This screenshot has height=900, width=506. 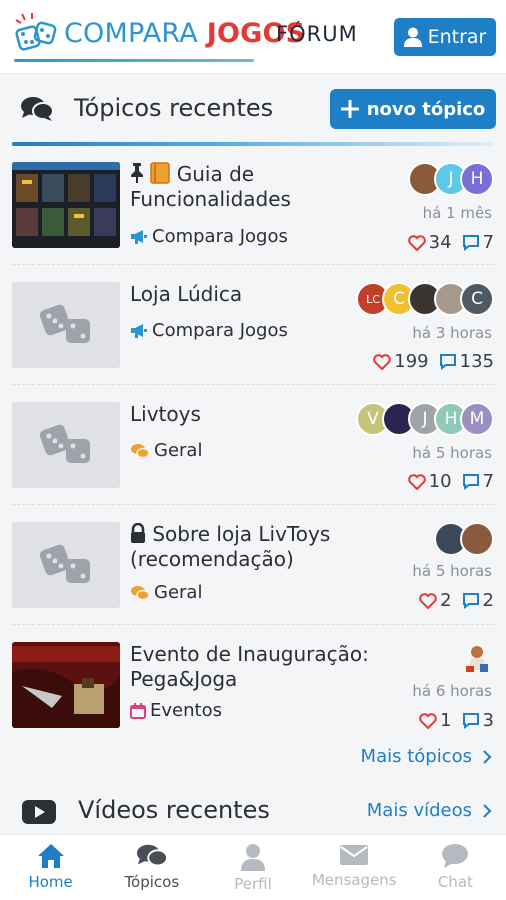 What do you see at coordinates (141, 534) in the screenshot?
I see `lock-icon` at bounding box center [141, 534].